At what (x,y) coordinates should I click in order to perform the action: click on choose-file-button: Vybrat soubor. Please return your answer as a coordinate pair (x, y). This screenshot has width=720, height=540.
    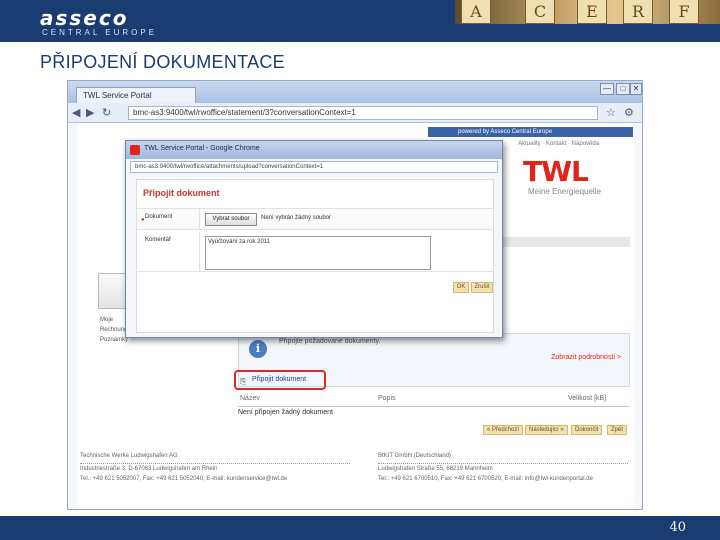
    Looking at the image, I should click on (231, 219).